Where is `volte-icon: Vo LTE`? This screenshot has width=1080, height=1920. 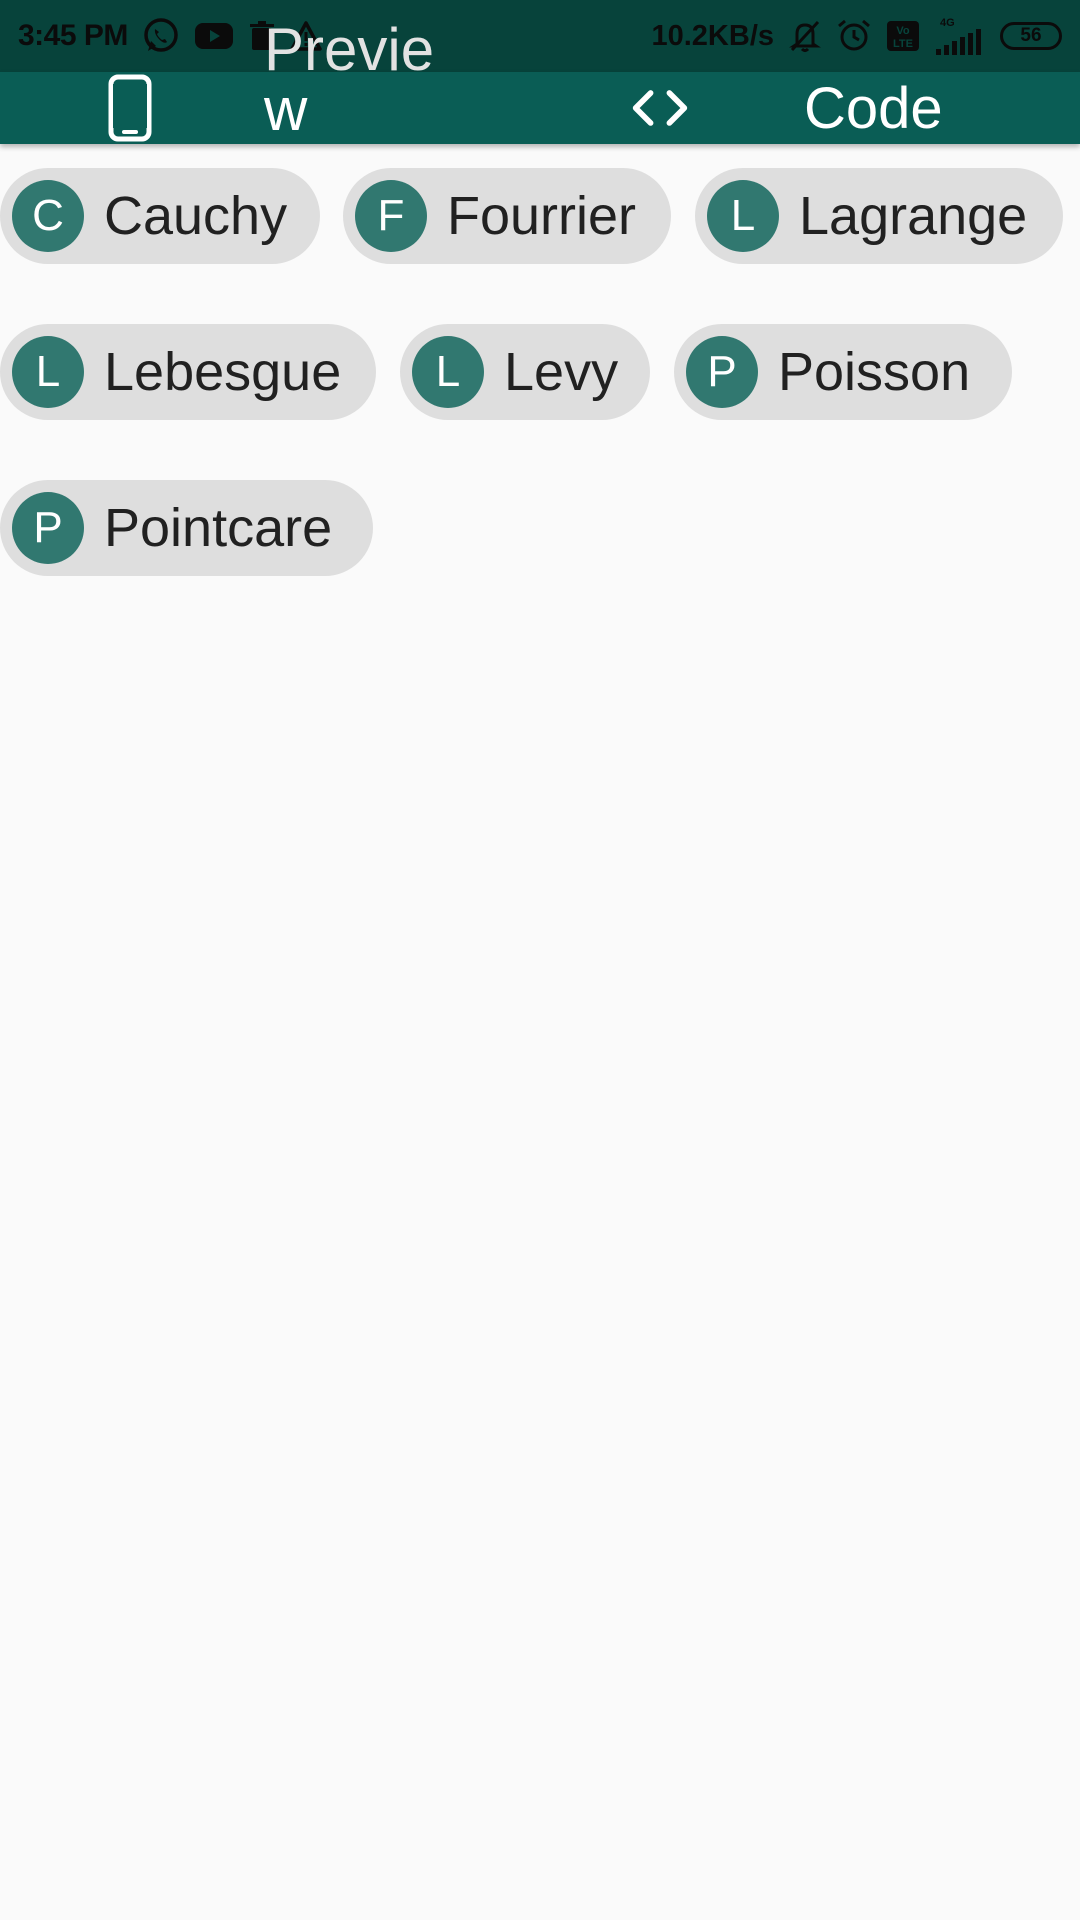
volte-icon: Vo LTE is located at coordinates (903, 36).